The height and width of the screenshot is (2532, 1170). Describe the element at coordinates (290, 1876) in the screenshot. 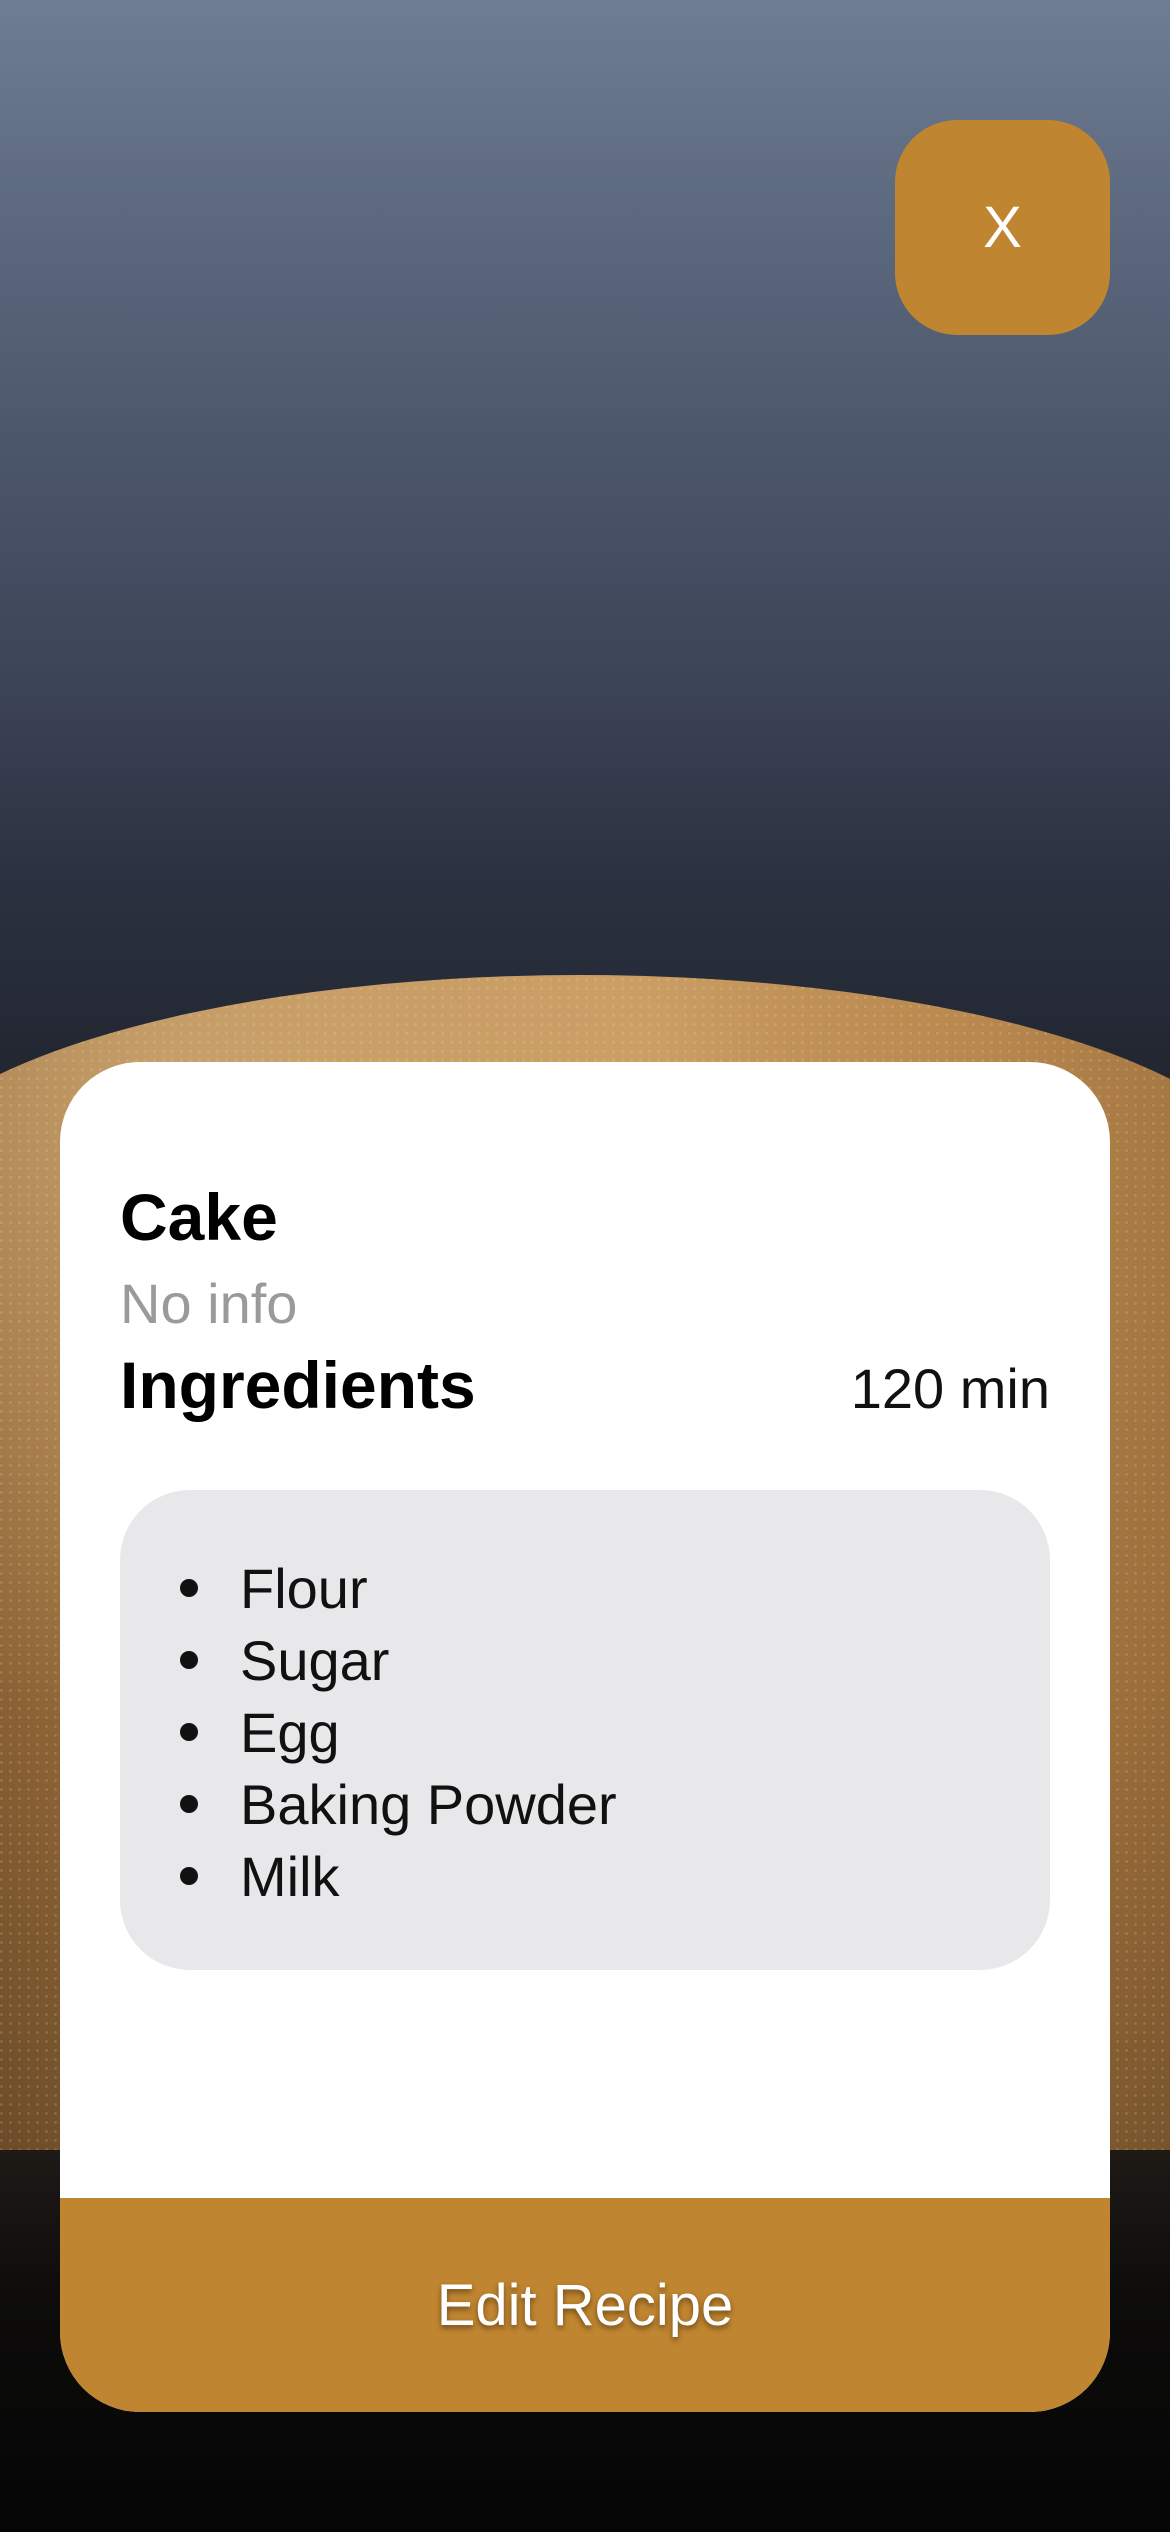

I see `ingredient-label: Milk` at that location.